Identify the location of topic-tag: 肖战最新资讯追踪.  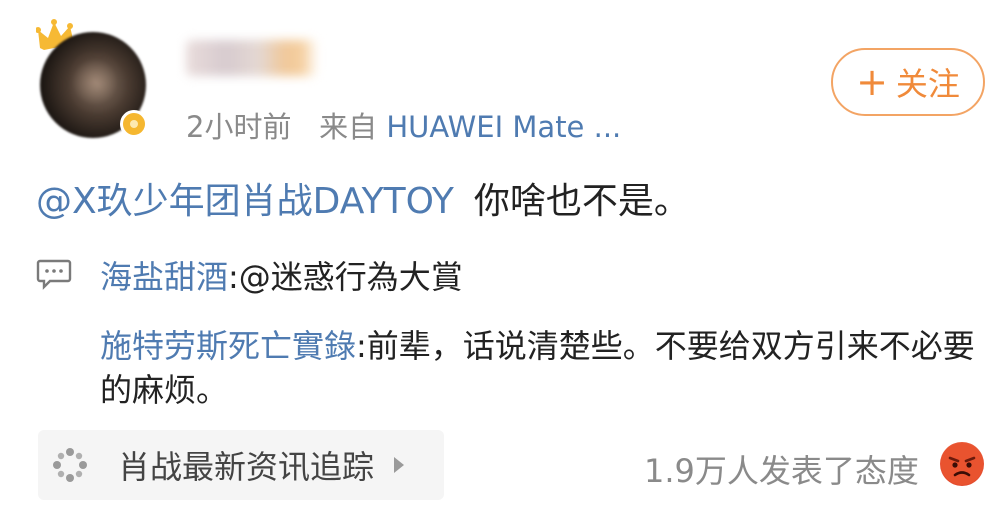
(241, 465).